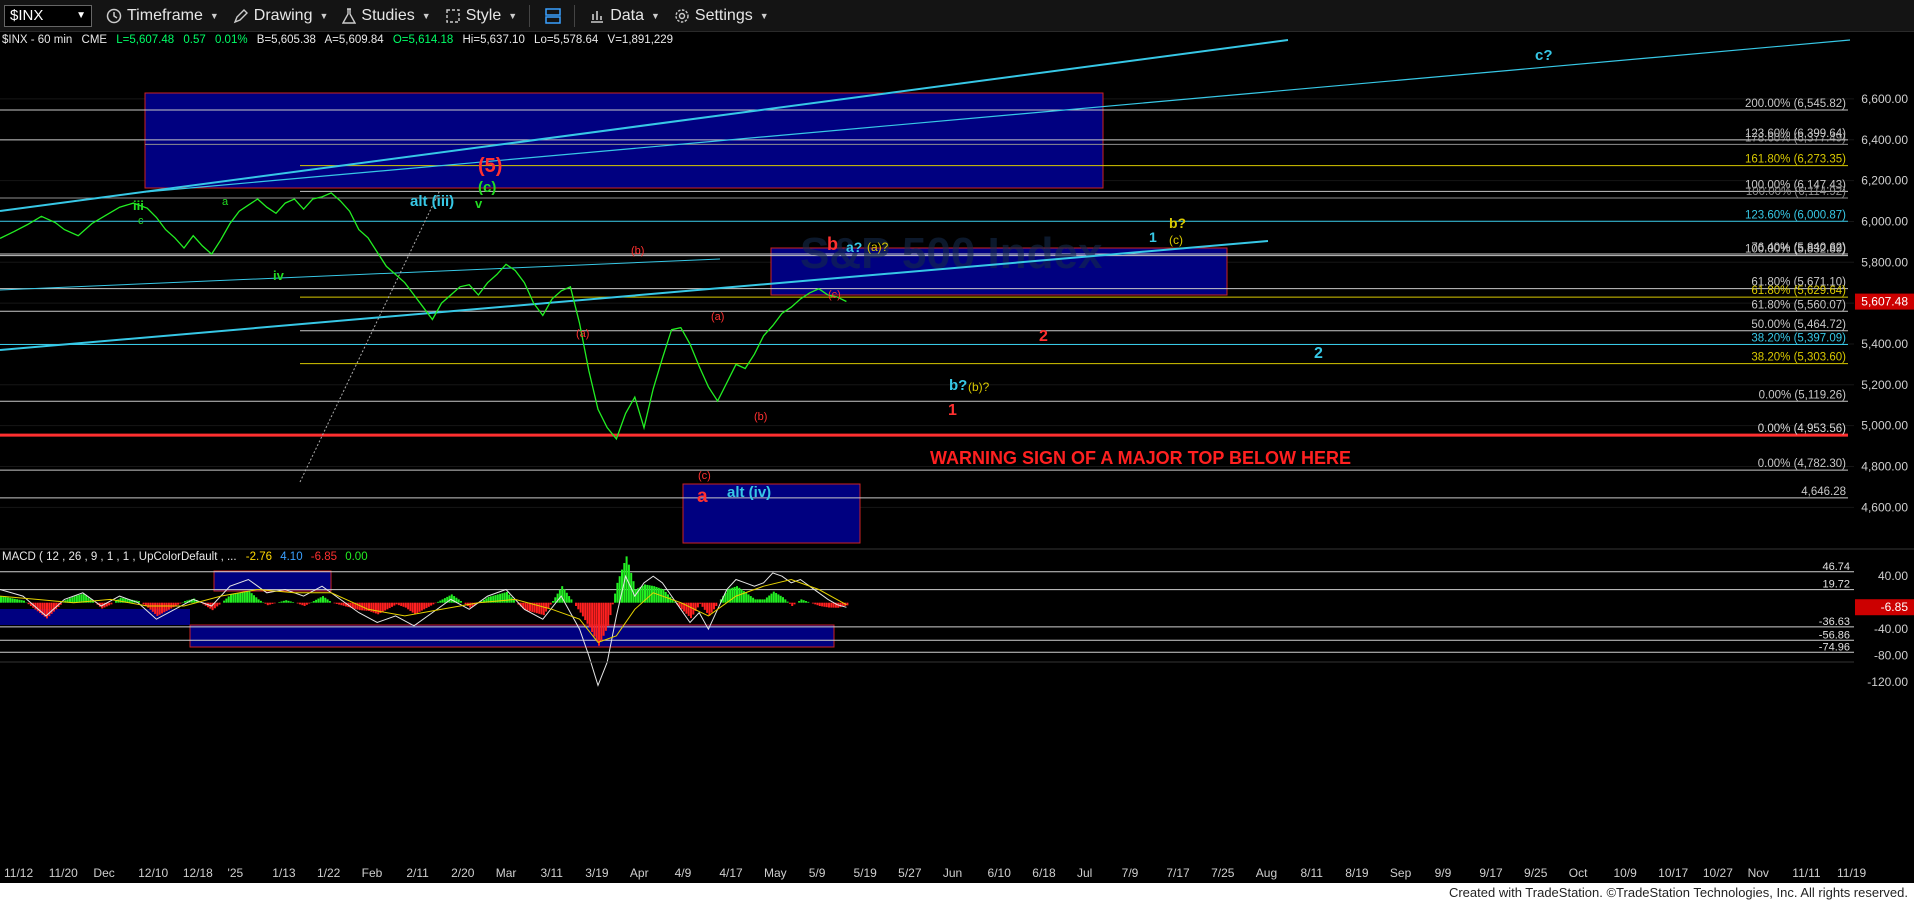 Image resolution: width=1914 pixels, height=903 pixels. What do you see at coordinates (1795, 160) in the screenshot?
I see `fib-level-label: 161.80% (6,273.35)` at bounding box center [1795, 160].